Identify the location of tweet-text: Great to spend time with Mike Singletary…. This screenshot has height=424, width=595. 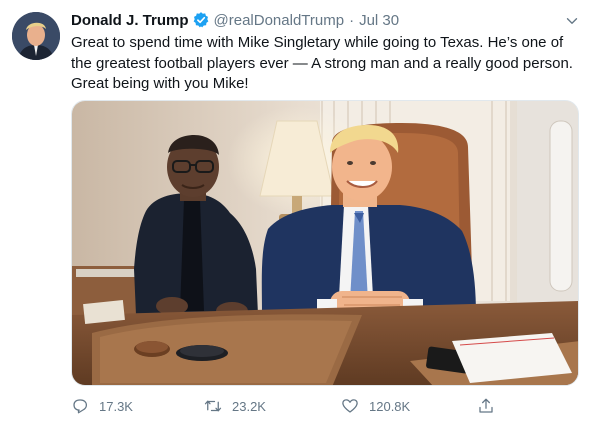
(322, 63).